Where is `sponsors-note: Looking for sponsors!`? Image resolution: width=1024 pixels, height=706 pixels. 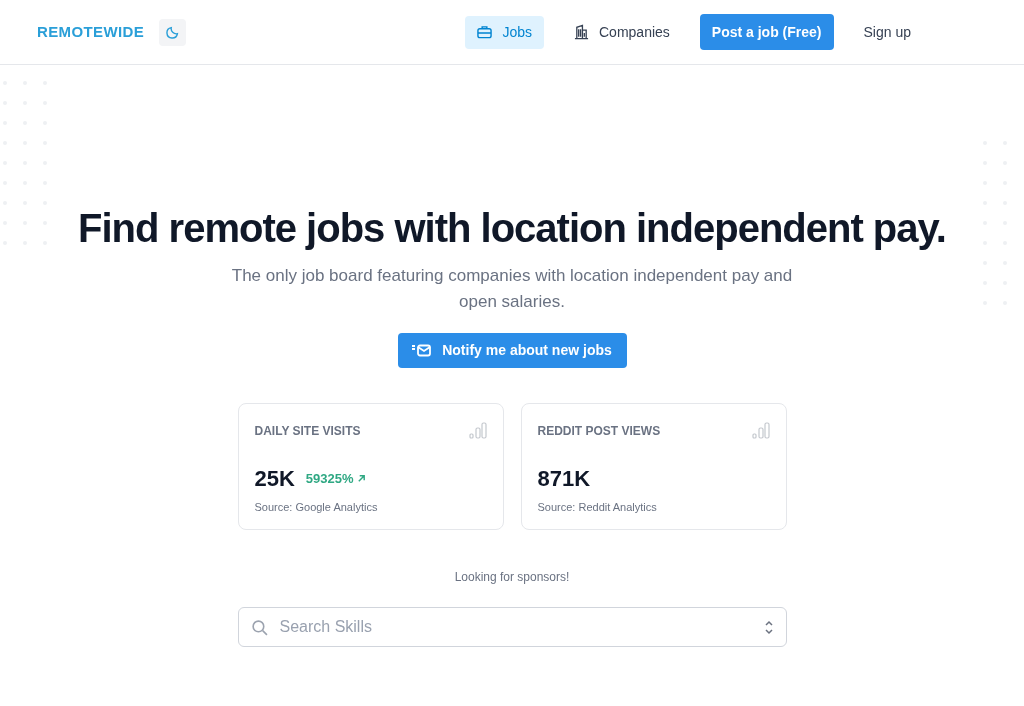 sponsors-note: Looking for sponsors! is located at coordinates (512, 577).